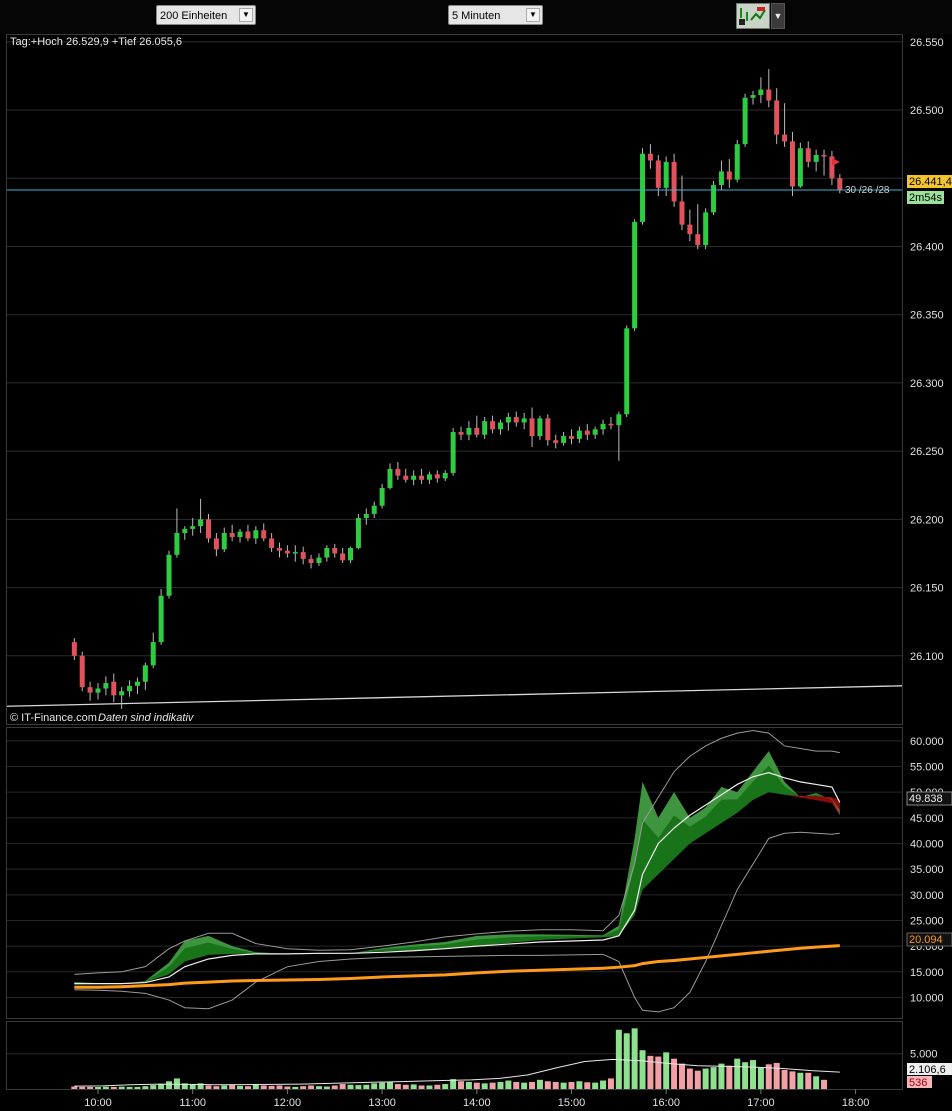  Describe the element at coordinates (926, 799) in the screenshot. I see `oscillator-value: 49.838` at that location.